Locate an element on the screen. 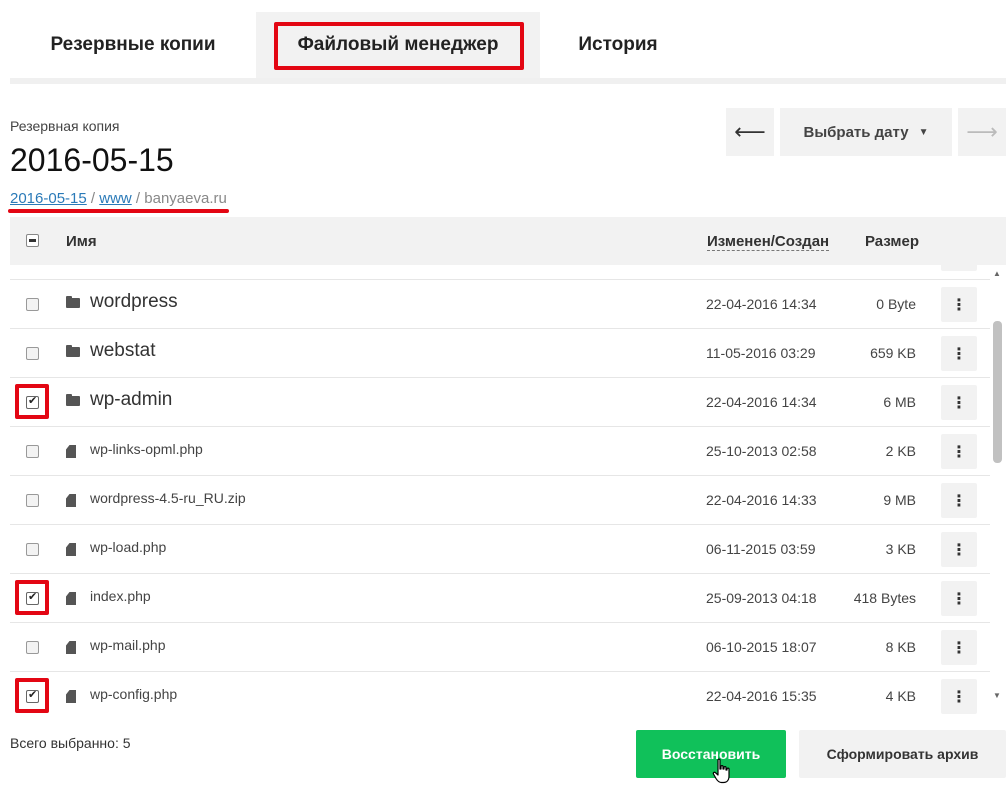 This screenshot has height=788, width=1006. file-name: wp-mail.php is located at coordinates (128, 645).